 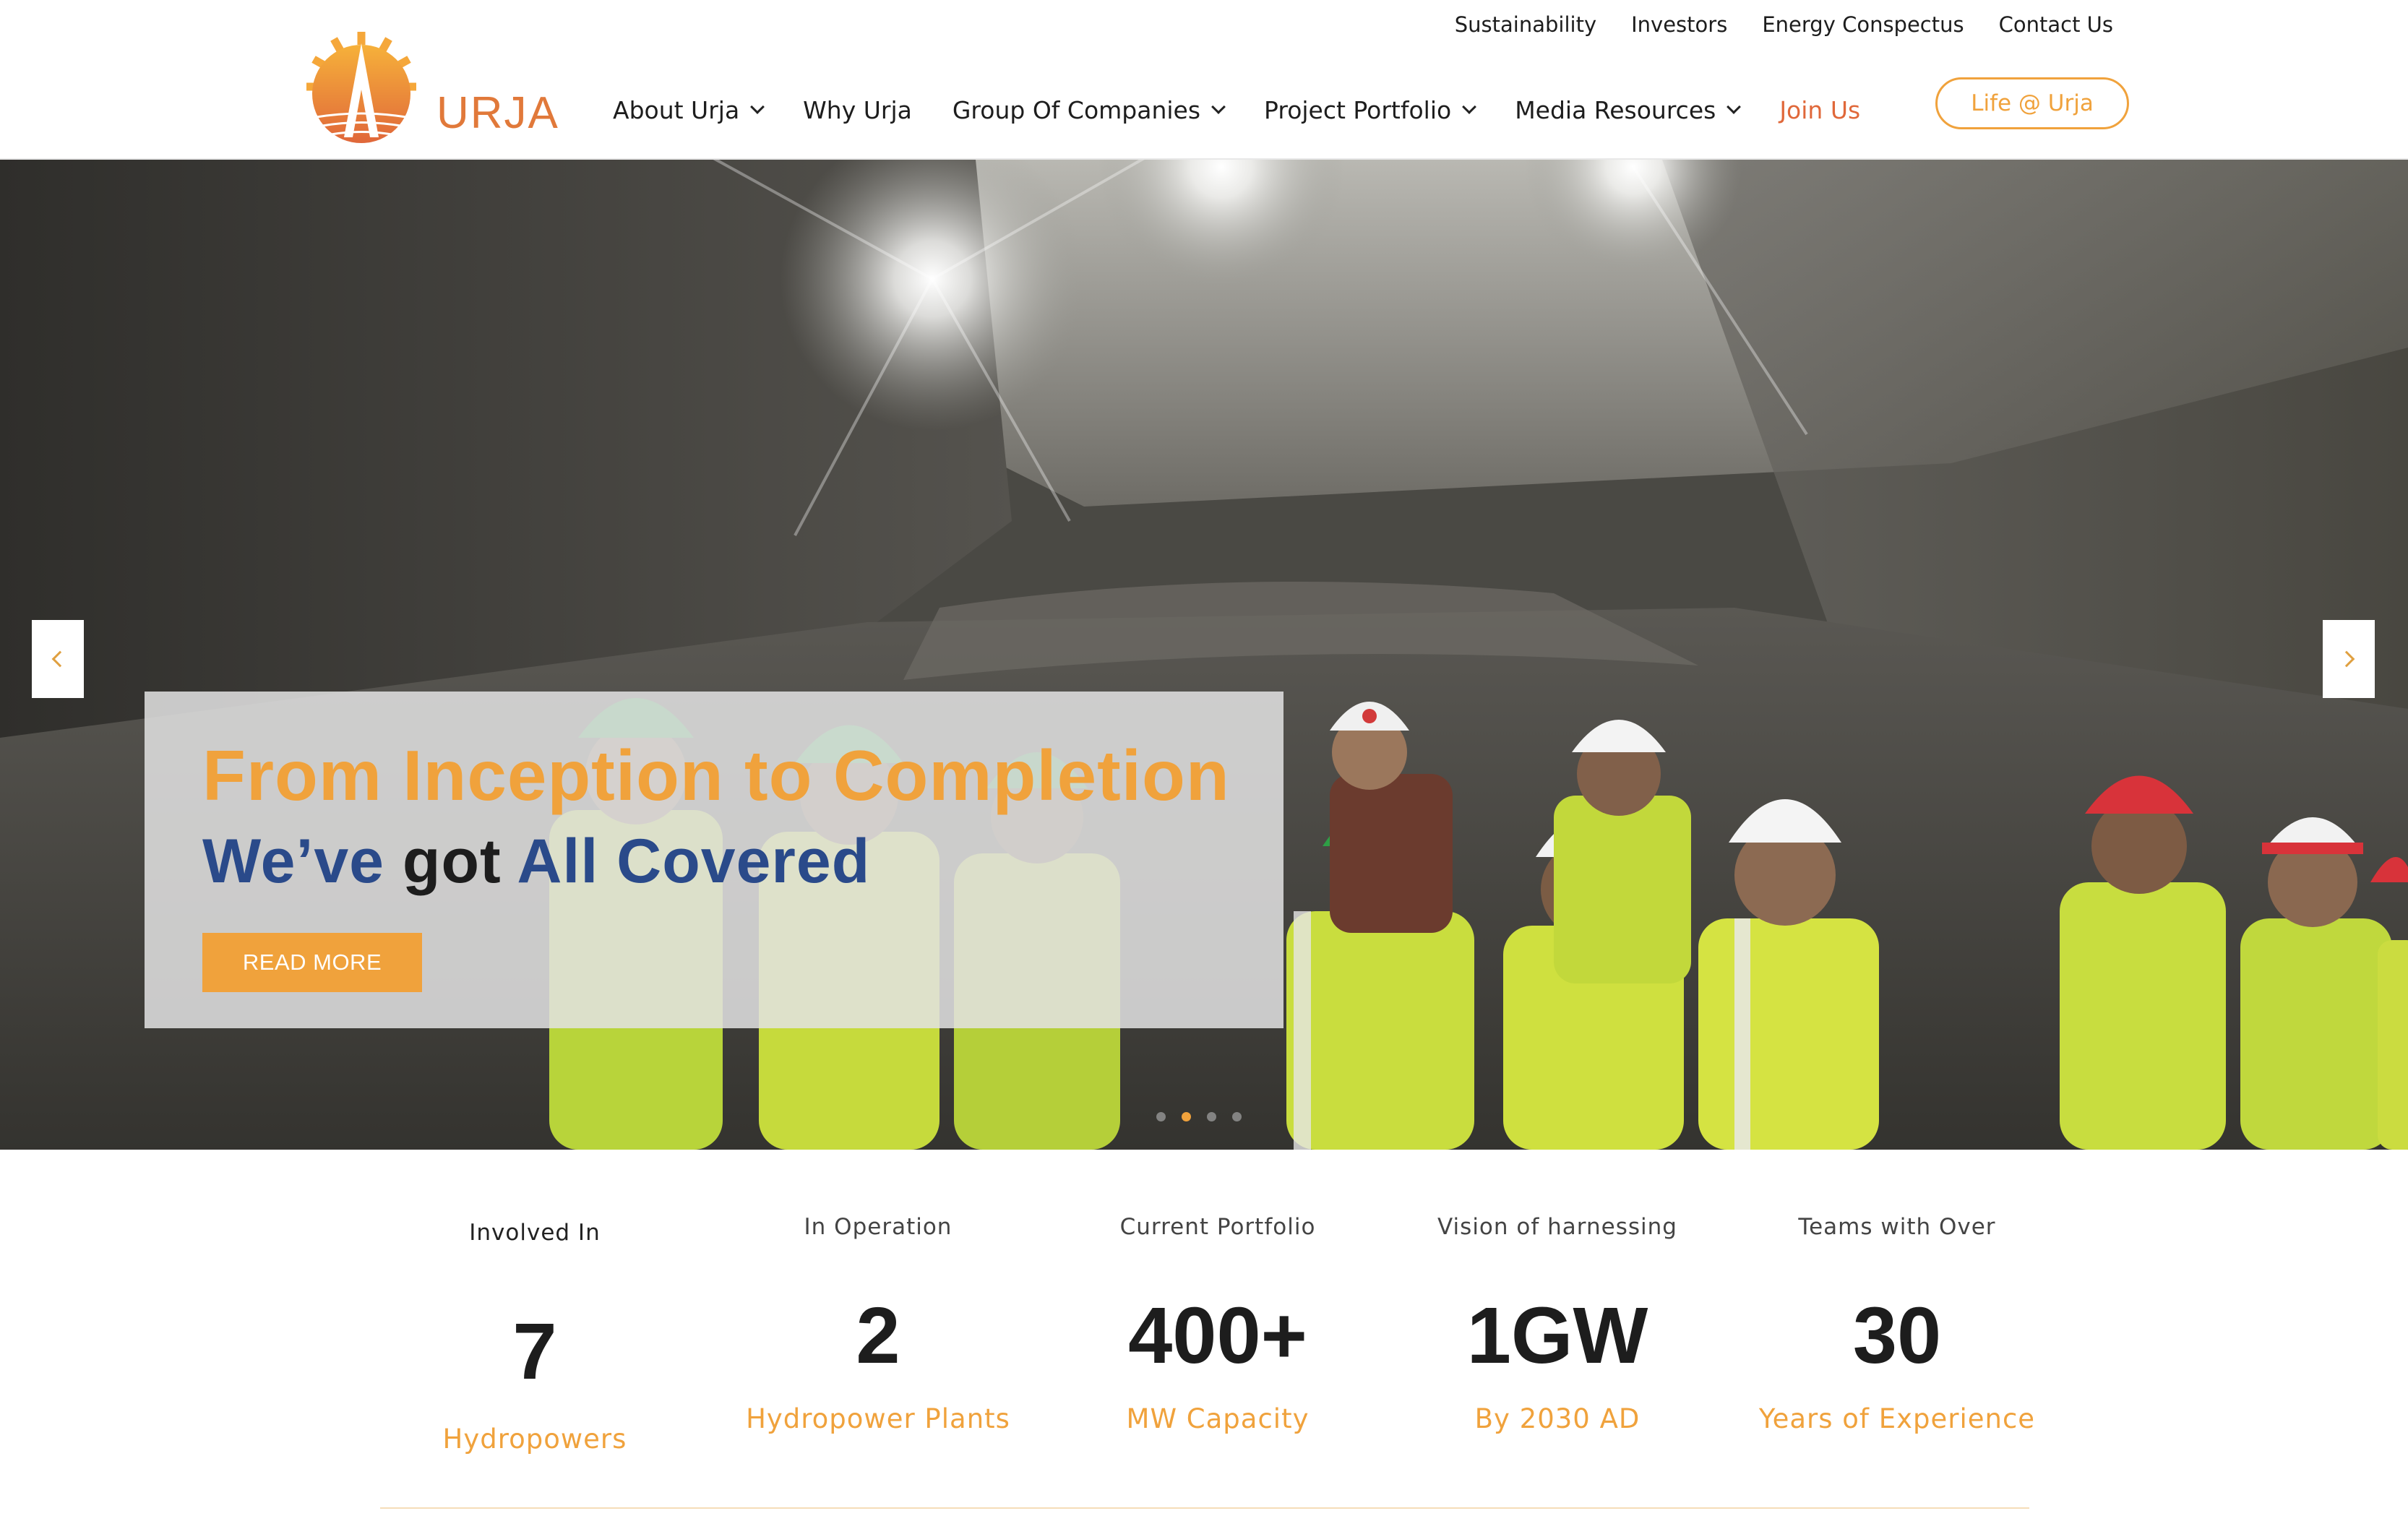 I want to click on stat-value: 7, so click(x=534, y=1351).